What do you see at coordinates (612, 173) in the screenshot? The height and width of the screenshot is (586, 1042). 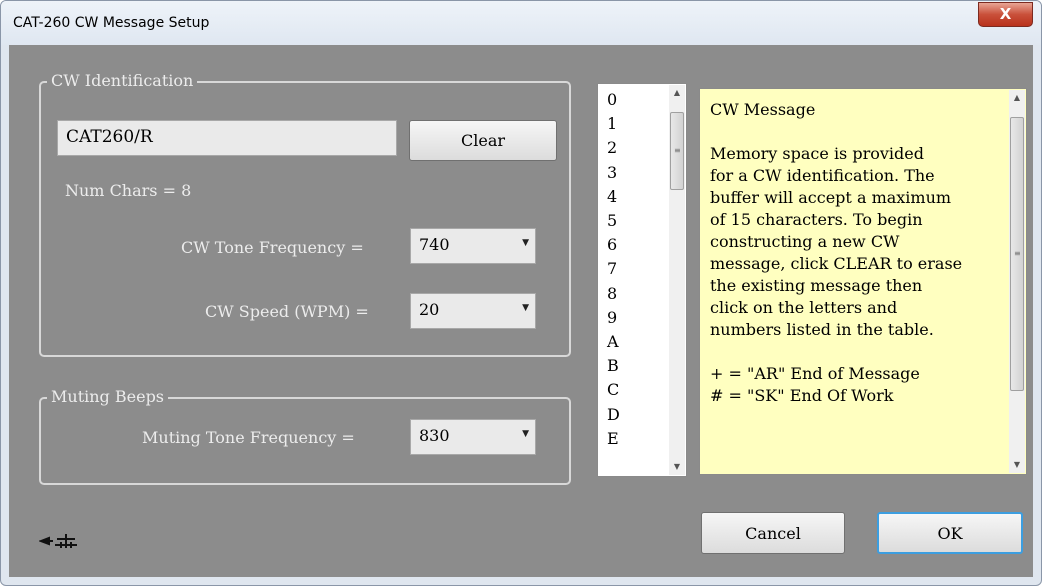 I see `character-list-item: 3` at bounding box center [612, 173].